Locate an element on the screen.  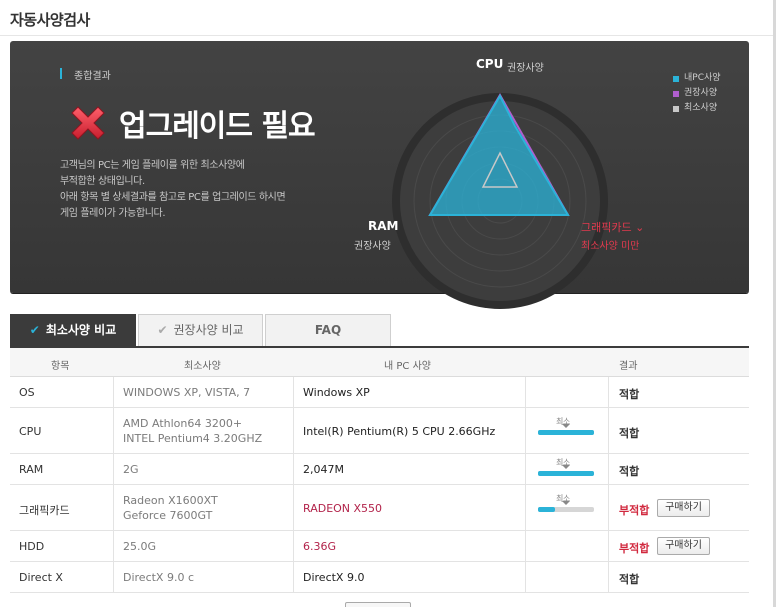
row-my: Intel(R) Pentium(R) 5 CPU 2.66GHz is located at coordinates (399, 431).